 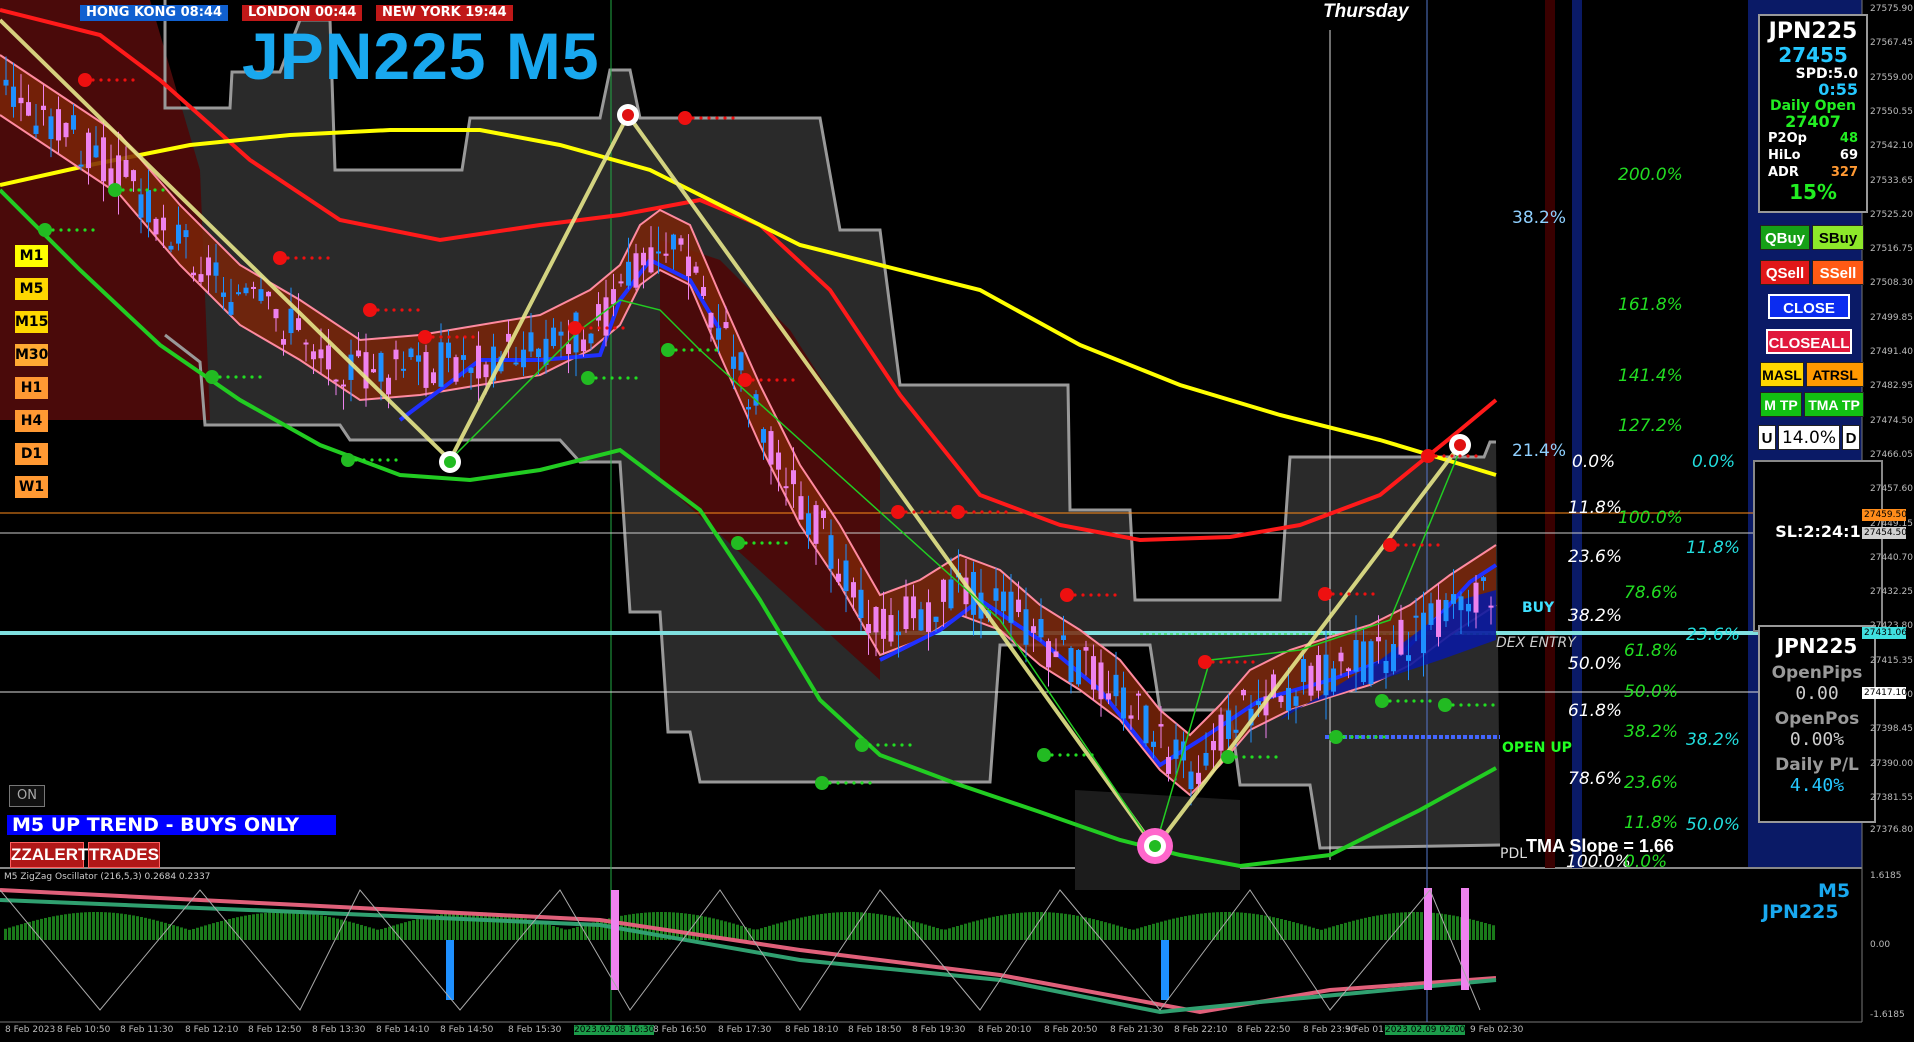 I want to click on timeframe-m1-button: M1, so click(x=31, y=256).